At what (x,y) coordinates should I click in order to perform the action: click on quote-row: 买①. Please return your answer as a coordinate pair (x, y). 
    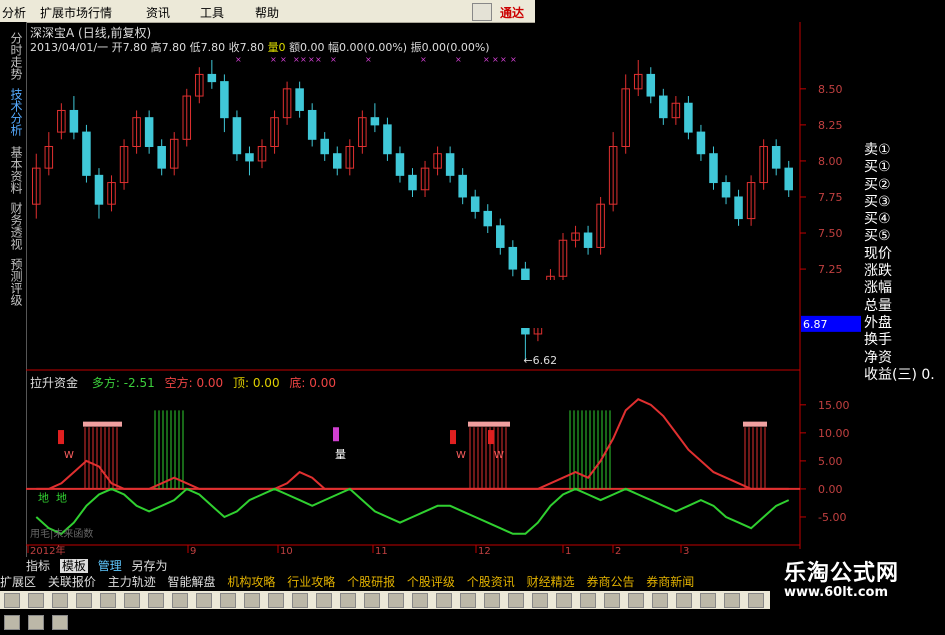
    Looking at the image, I should click on (877, 167).